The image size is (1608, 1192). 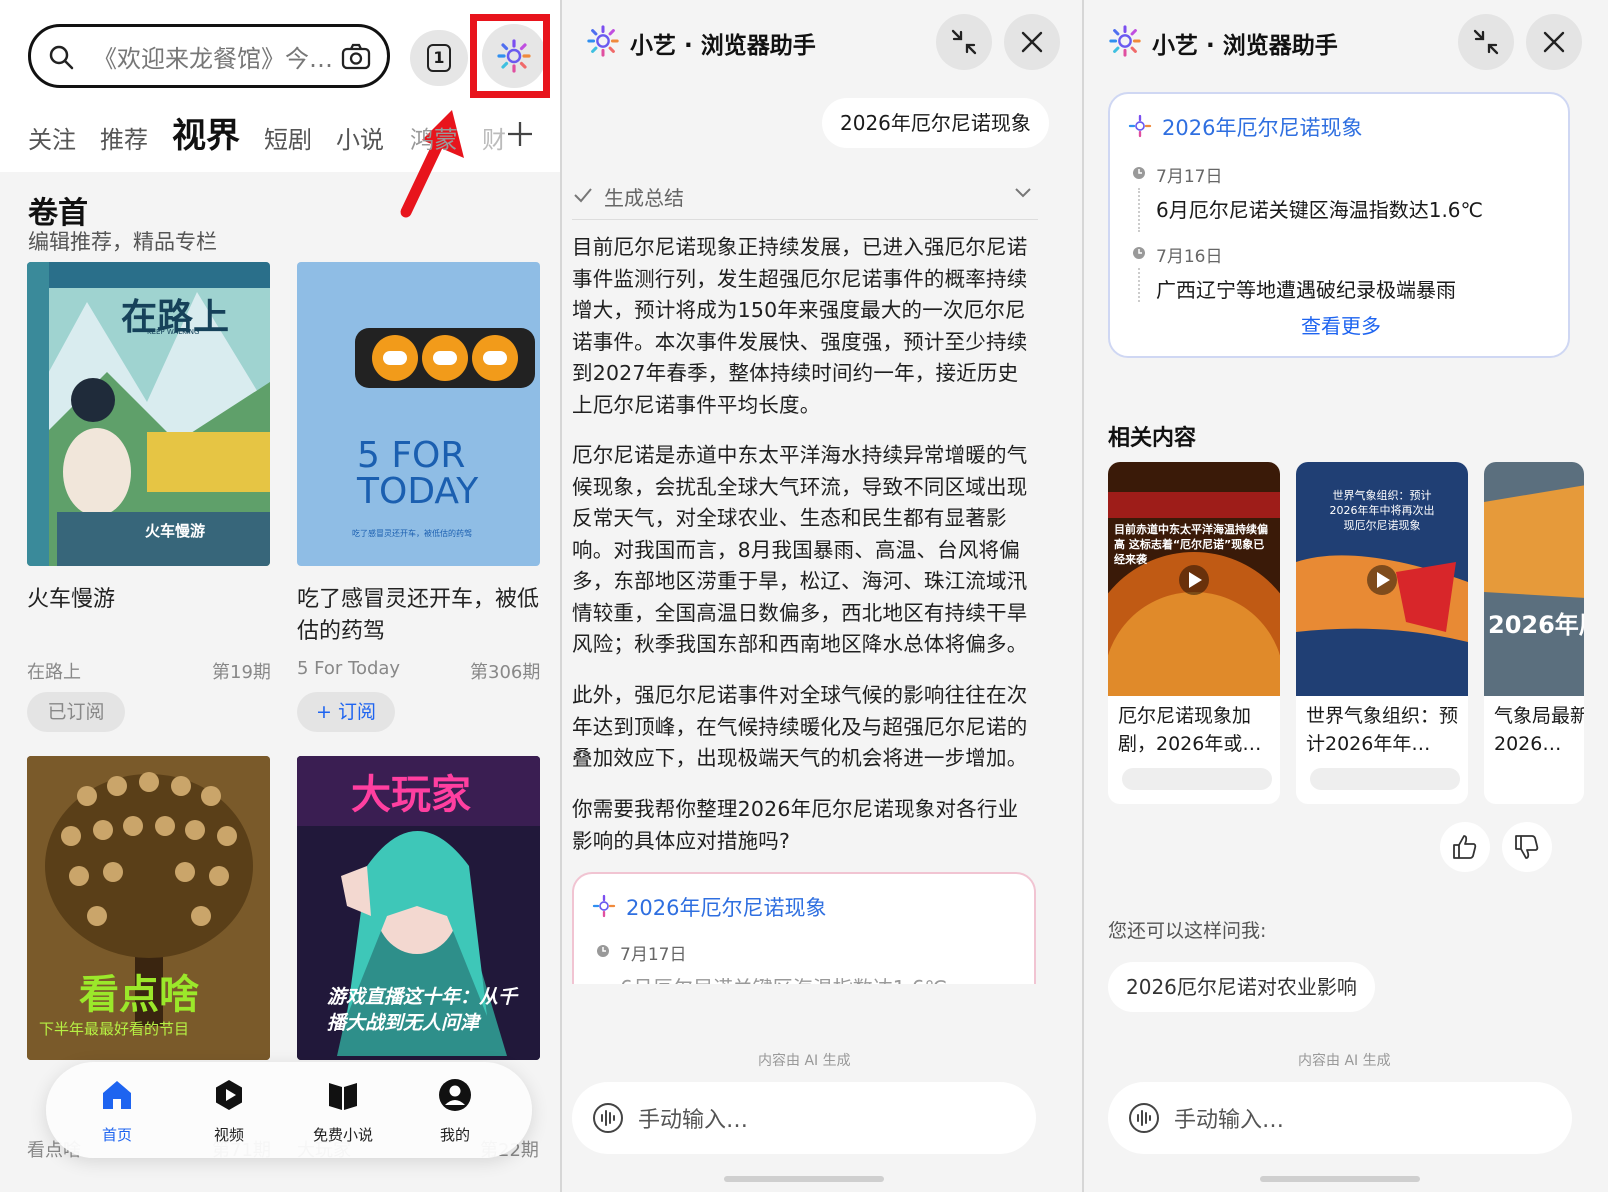 I want to click on dislike-button, so click(x=1527, y=847).